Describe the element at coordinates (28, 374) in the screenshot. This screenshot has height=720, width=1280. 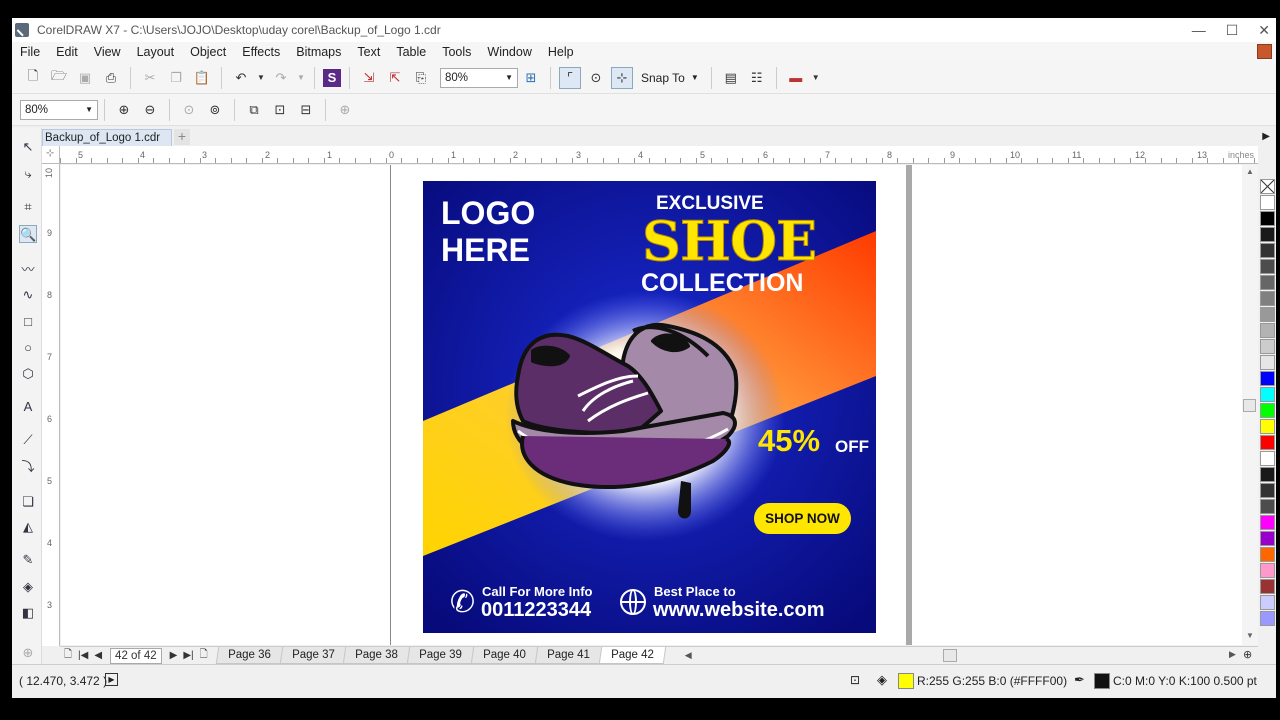
I see `polygon-tool-icon: ⬡` at that location.